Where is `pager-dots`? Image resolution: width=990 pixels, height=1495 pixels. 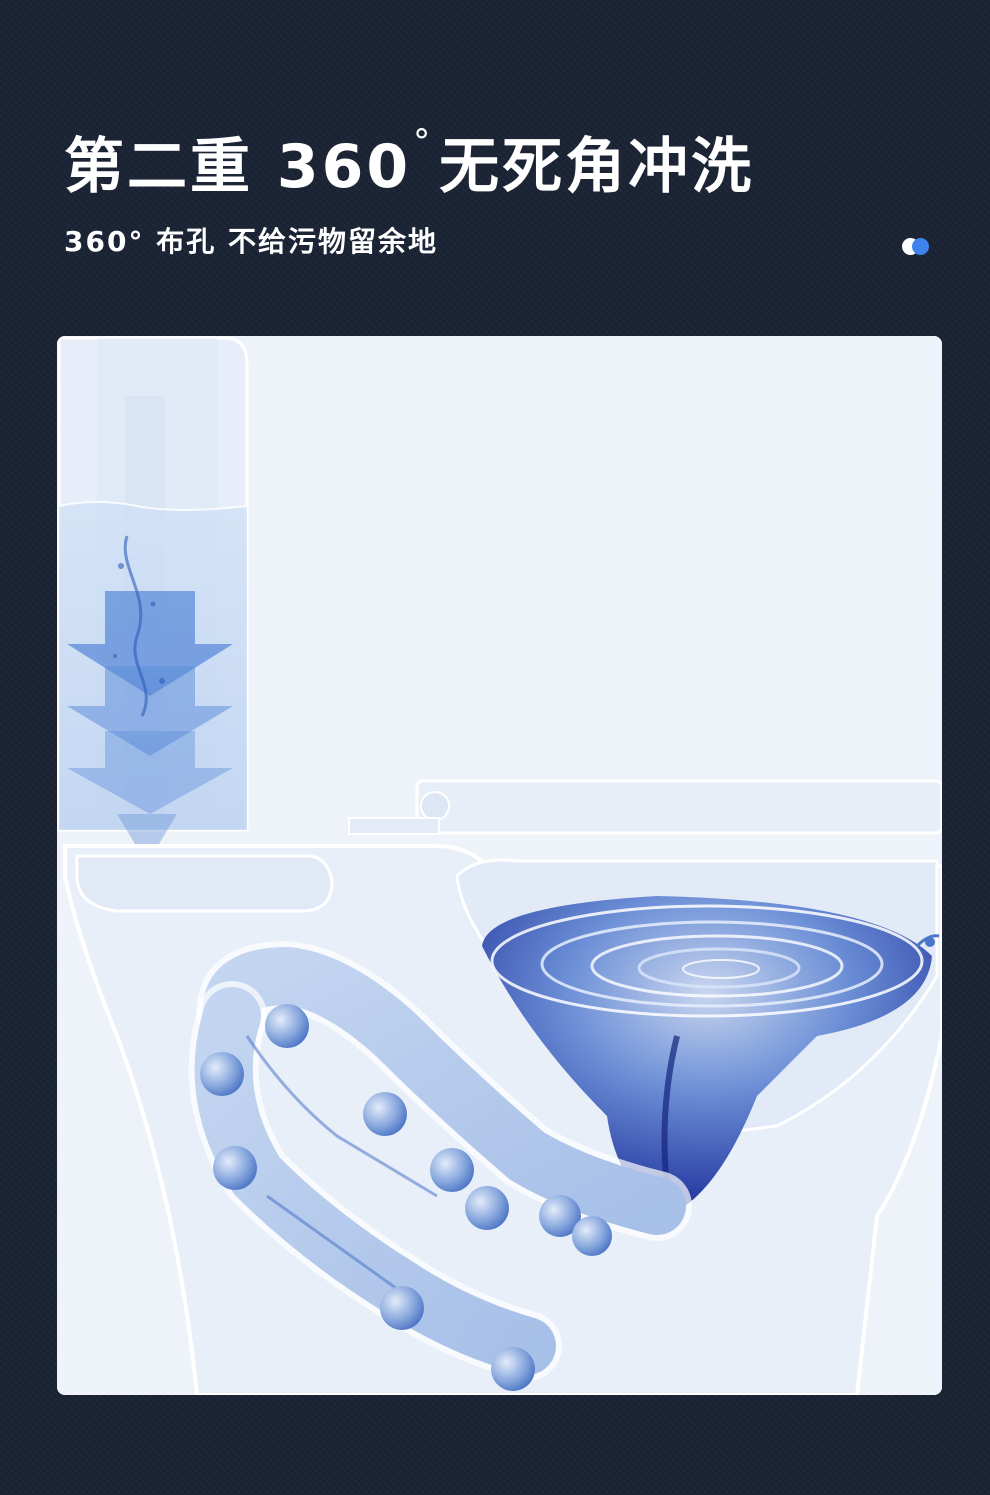
pager-dots is located at coordinates (915, 248).